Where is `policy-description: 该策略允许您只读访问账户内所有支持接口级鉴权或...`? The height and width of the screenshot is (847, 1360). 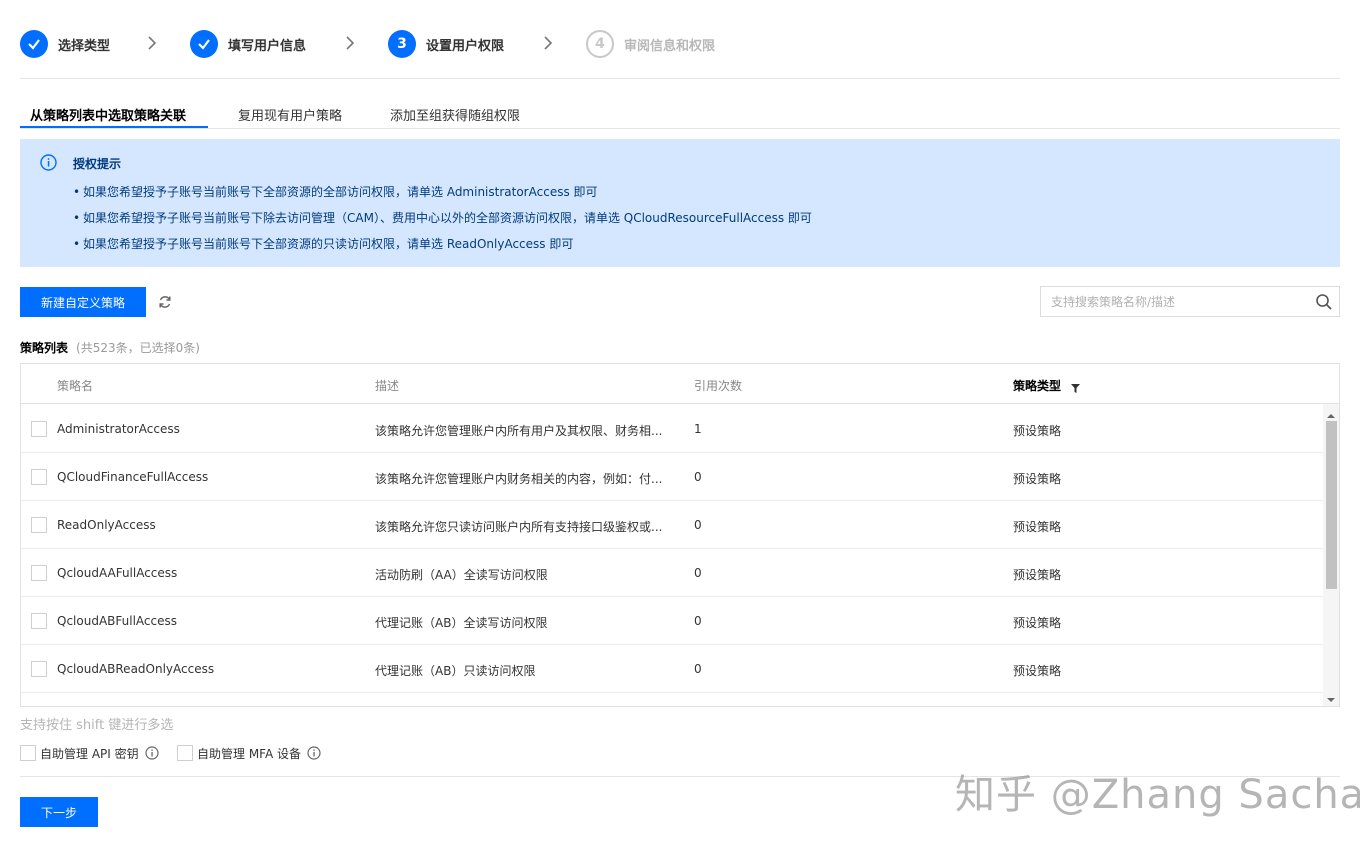 policy-description: 该策略允许您只读访问账户内所有支持接口级鉴权或... is located at coordinates (519, 527).